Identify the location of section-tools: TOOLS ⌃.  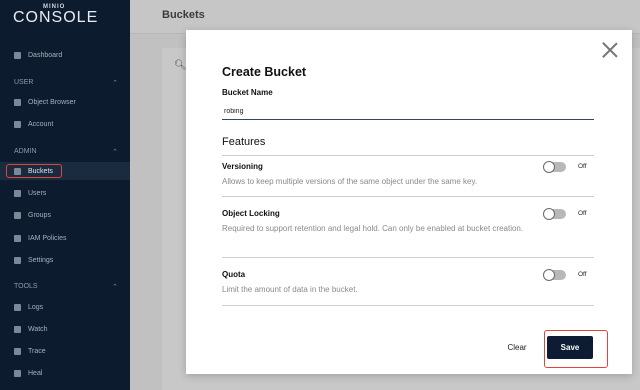
(66, 287).